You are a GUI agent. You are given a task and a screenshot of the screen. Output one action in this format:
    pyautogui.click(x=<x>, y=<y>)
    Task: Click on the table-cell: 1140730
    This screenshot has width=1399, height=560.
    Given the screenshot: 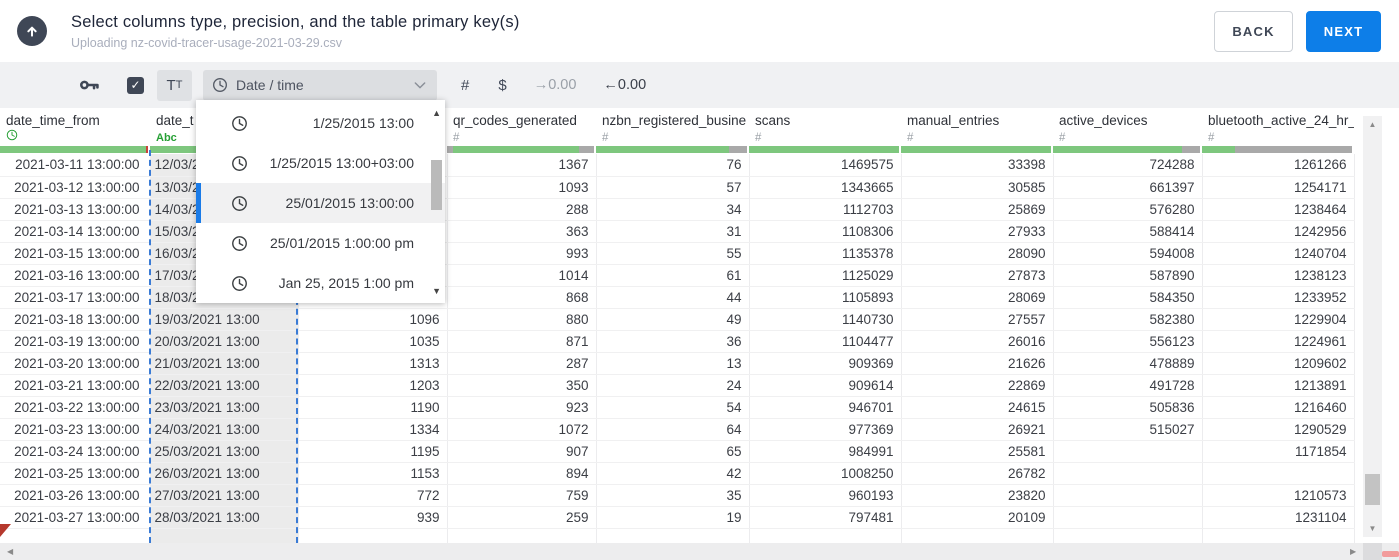 What is the action you would take?
    pyautogui.click(x=825, y=319)
    